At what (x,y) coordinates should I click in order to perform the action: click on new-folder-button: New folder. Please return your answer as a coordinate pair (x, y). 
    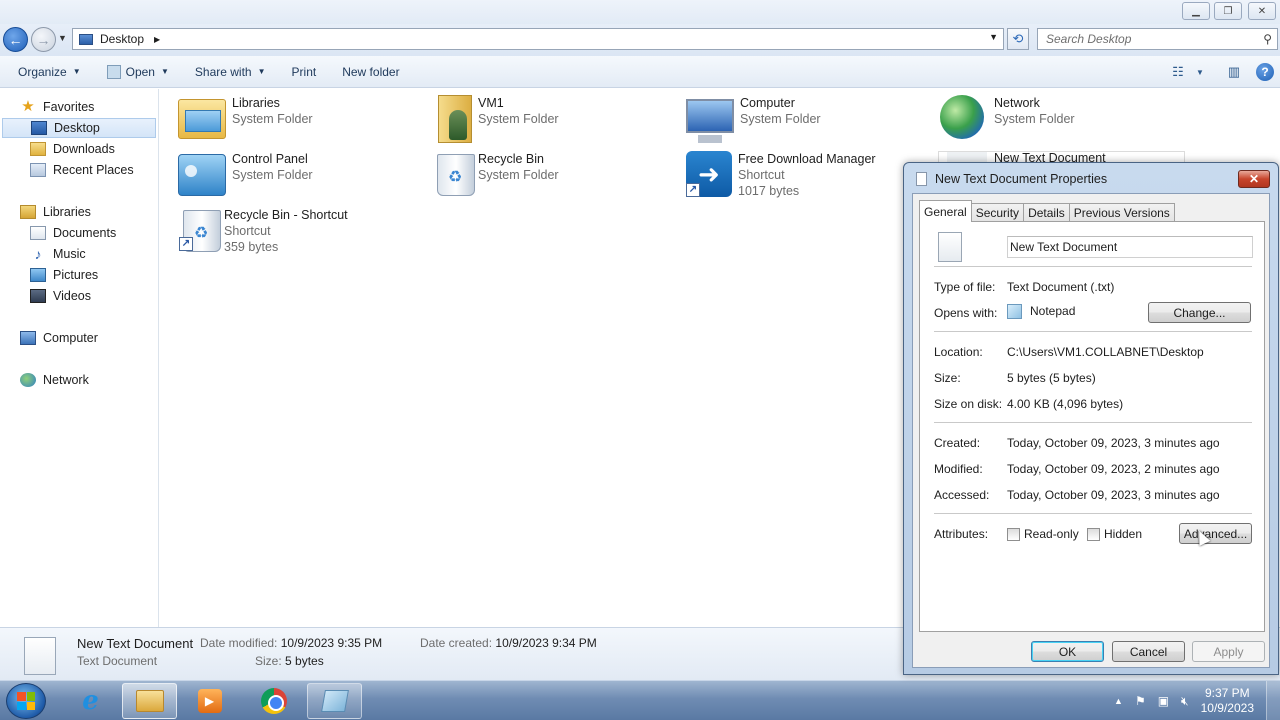
    Looking at the image, I should click on (370, 72).